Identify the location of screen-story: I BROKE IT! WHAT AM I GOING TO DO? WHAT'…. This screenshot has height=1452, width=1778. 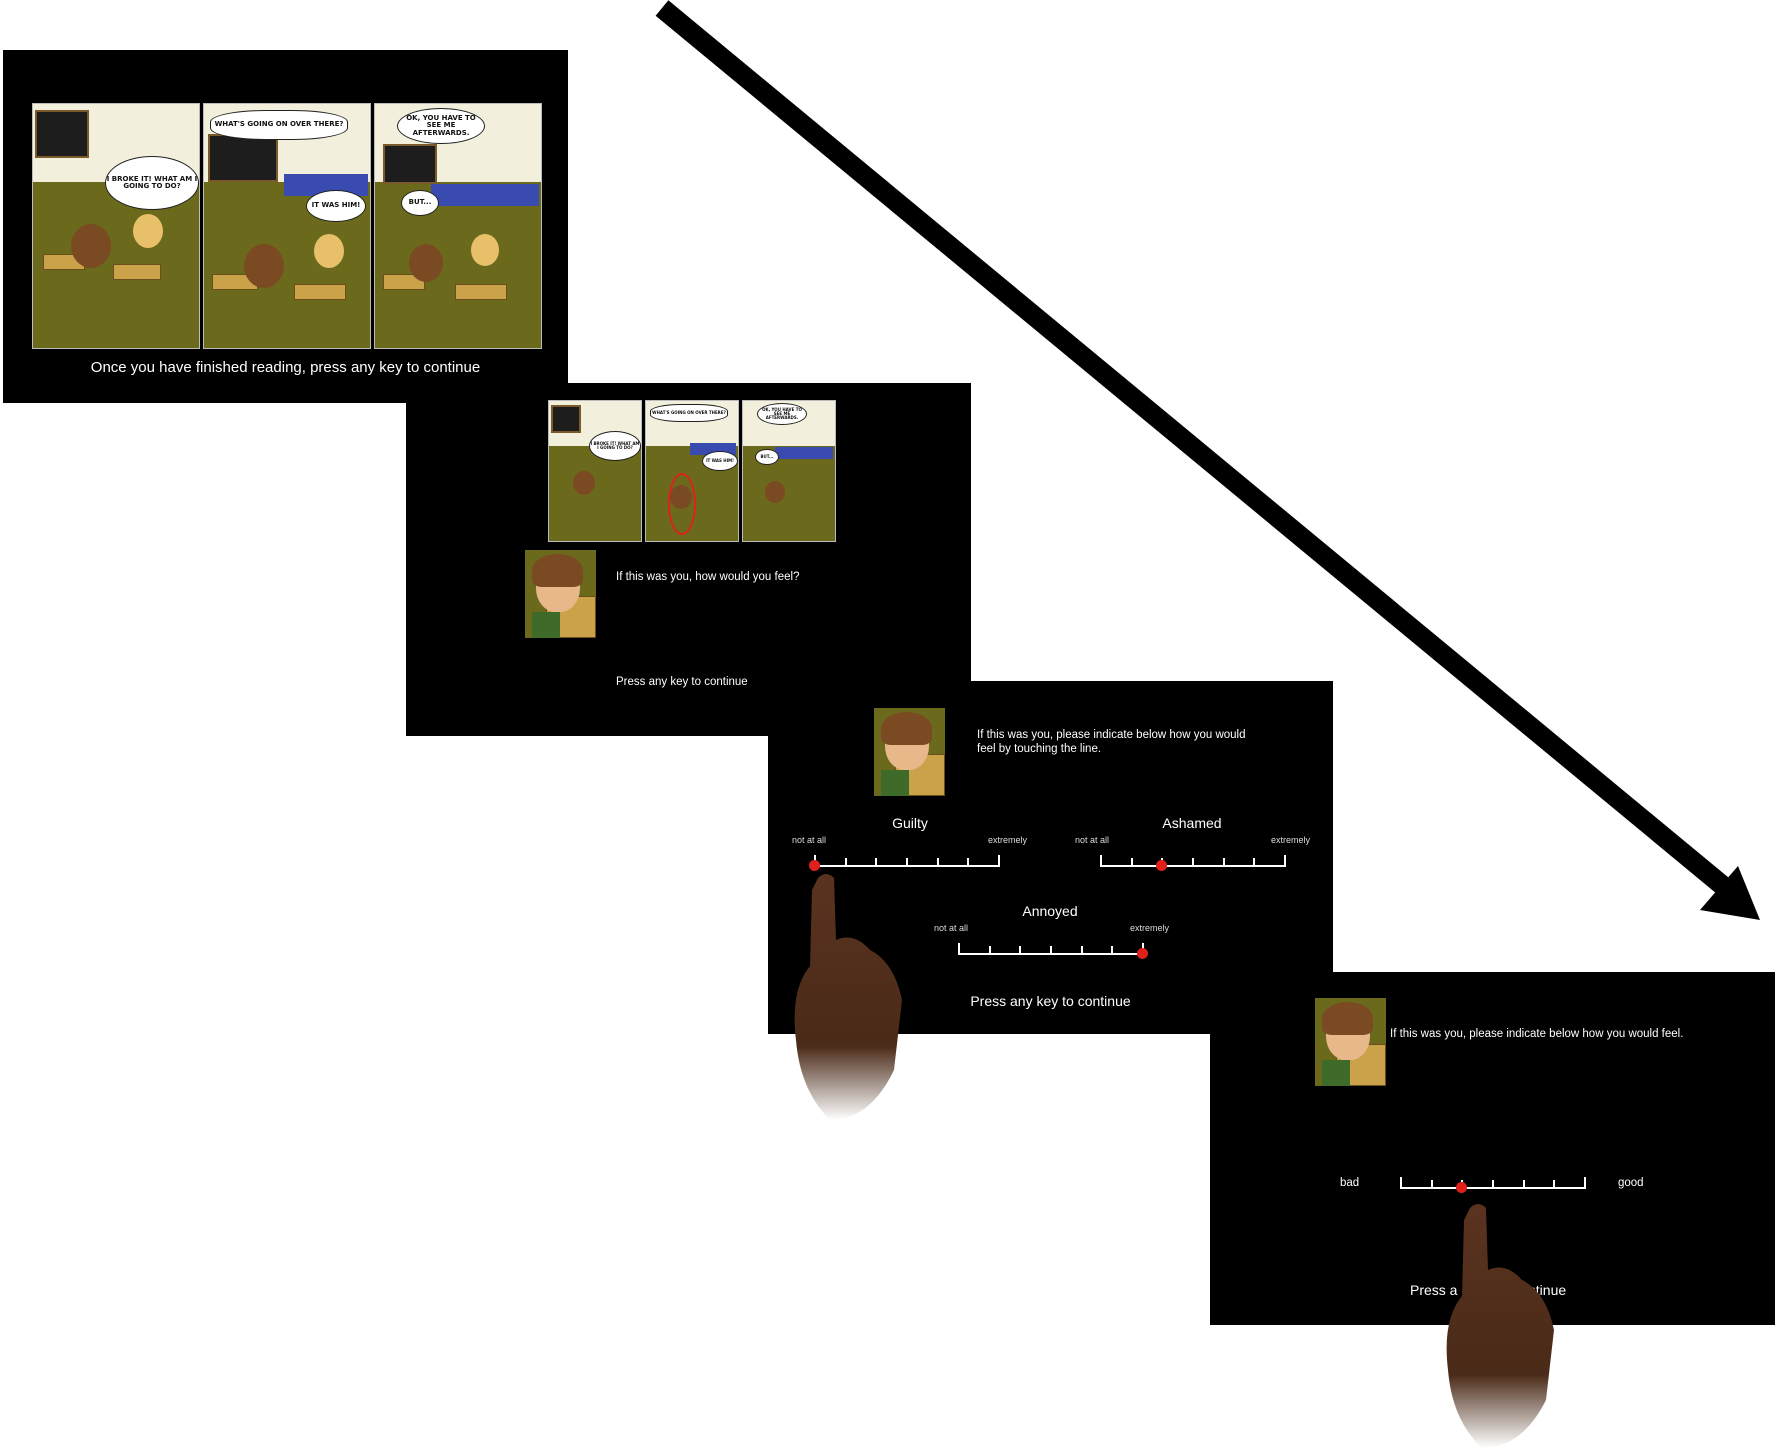
(285, 226).